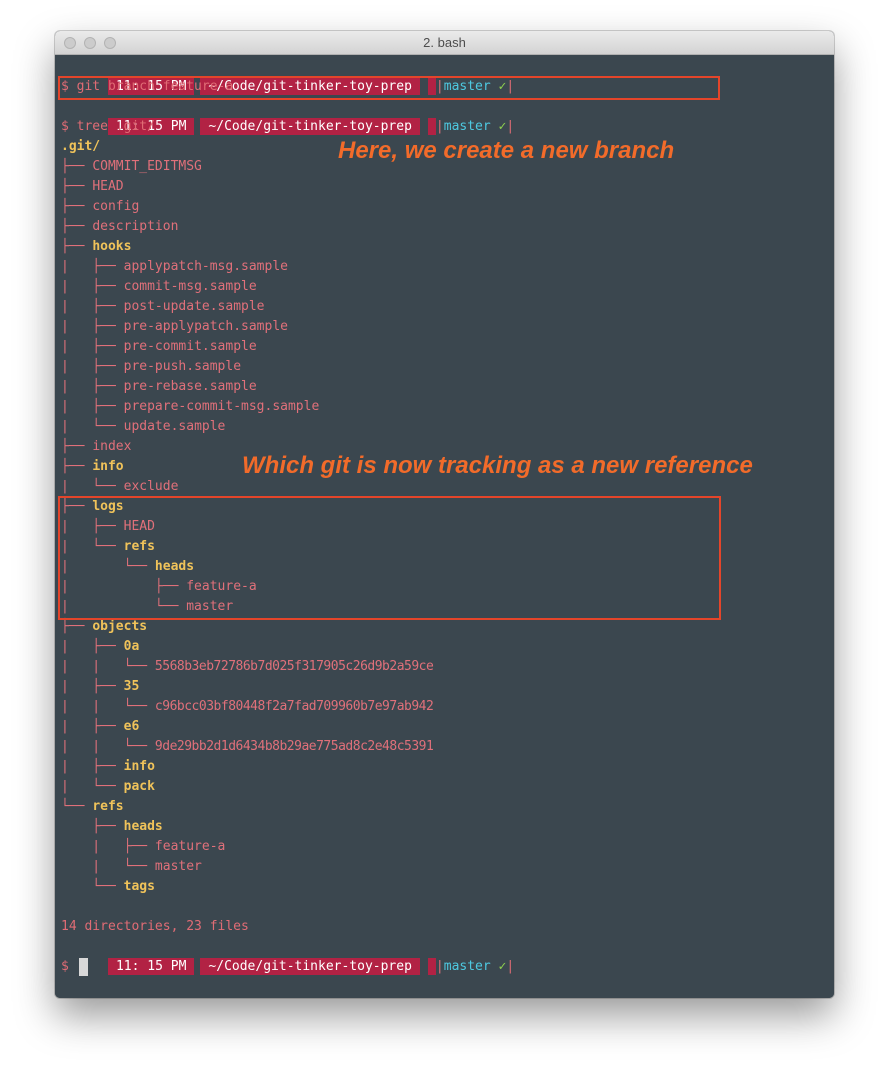 This screenshot has width=890, height=1079. Describe the element at coordinates (182, 366) in the screenshot. I see `tree-file-name: pre-push.sample` at that location.